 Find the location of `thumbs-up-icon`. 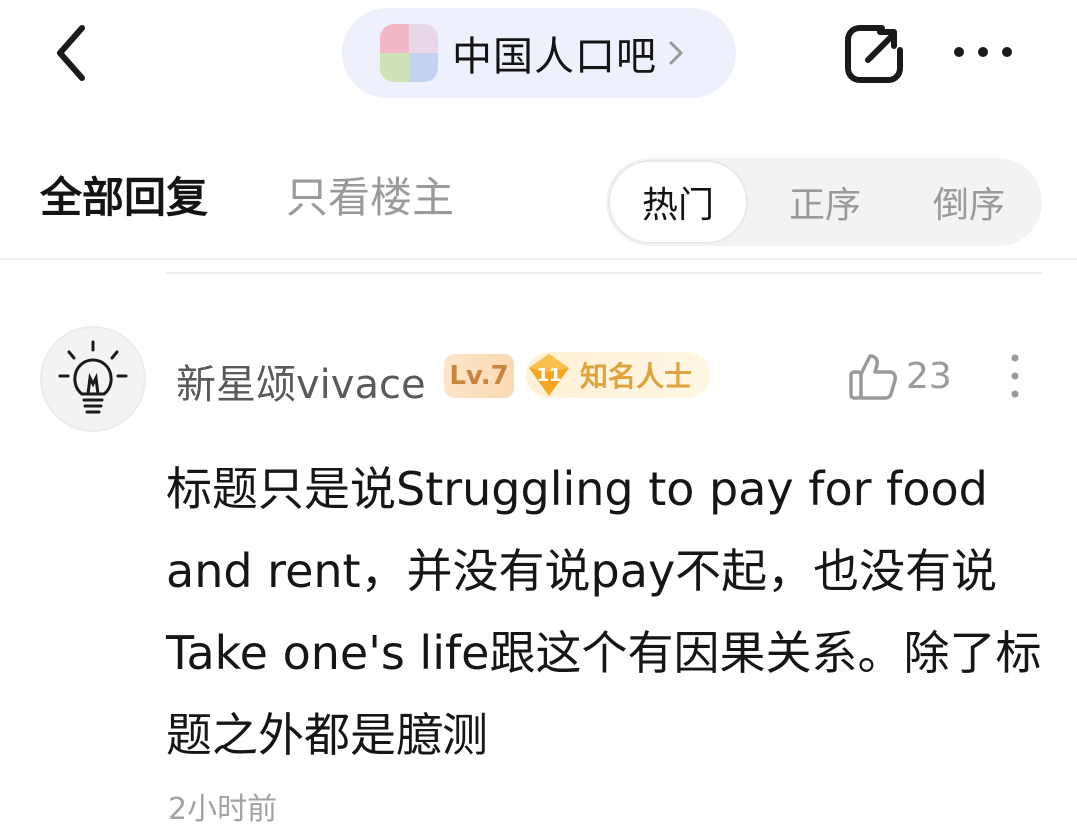

thumbs-up-icon is located at coordinates (873, 377).